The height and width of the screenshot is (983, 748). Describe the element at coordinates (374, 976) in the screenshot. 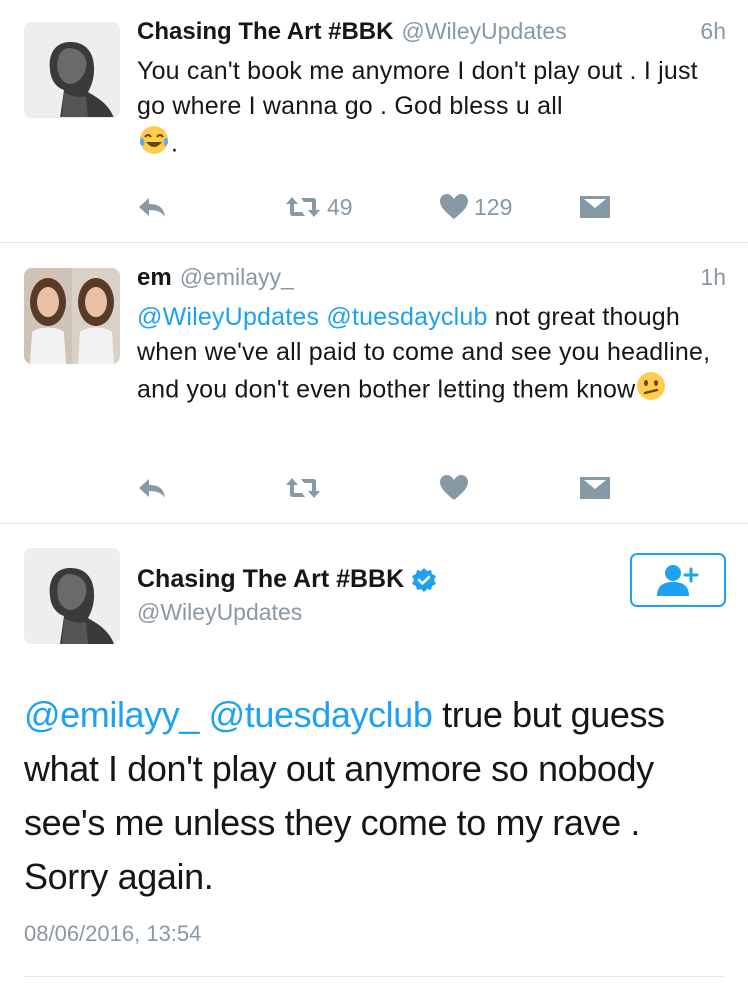

I see `divider` at that location.